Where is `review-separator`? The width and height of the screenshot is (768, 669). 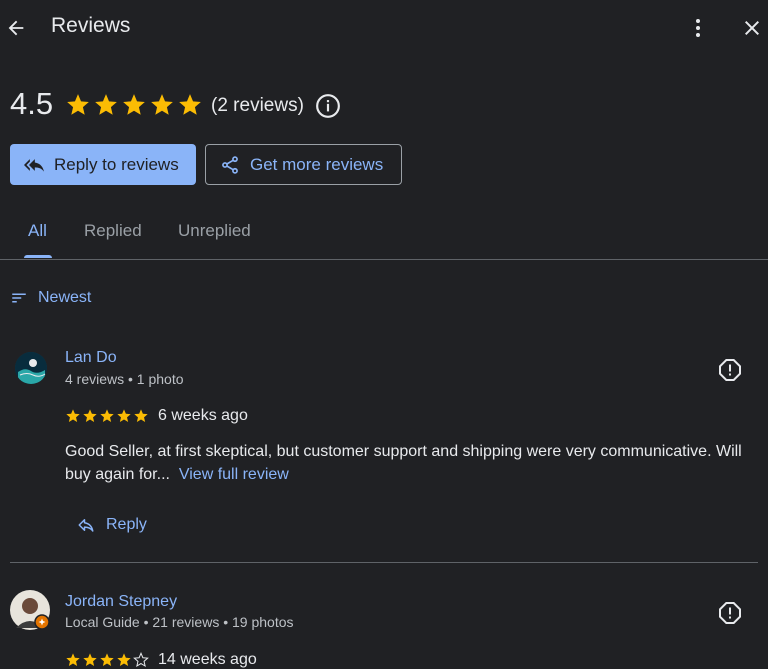
review-separator is located at coordinates (384, 562).